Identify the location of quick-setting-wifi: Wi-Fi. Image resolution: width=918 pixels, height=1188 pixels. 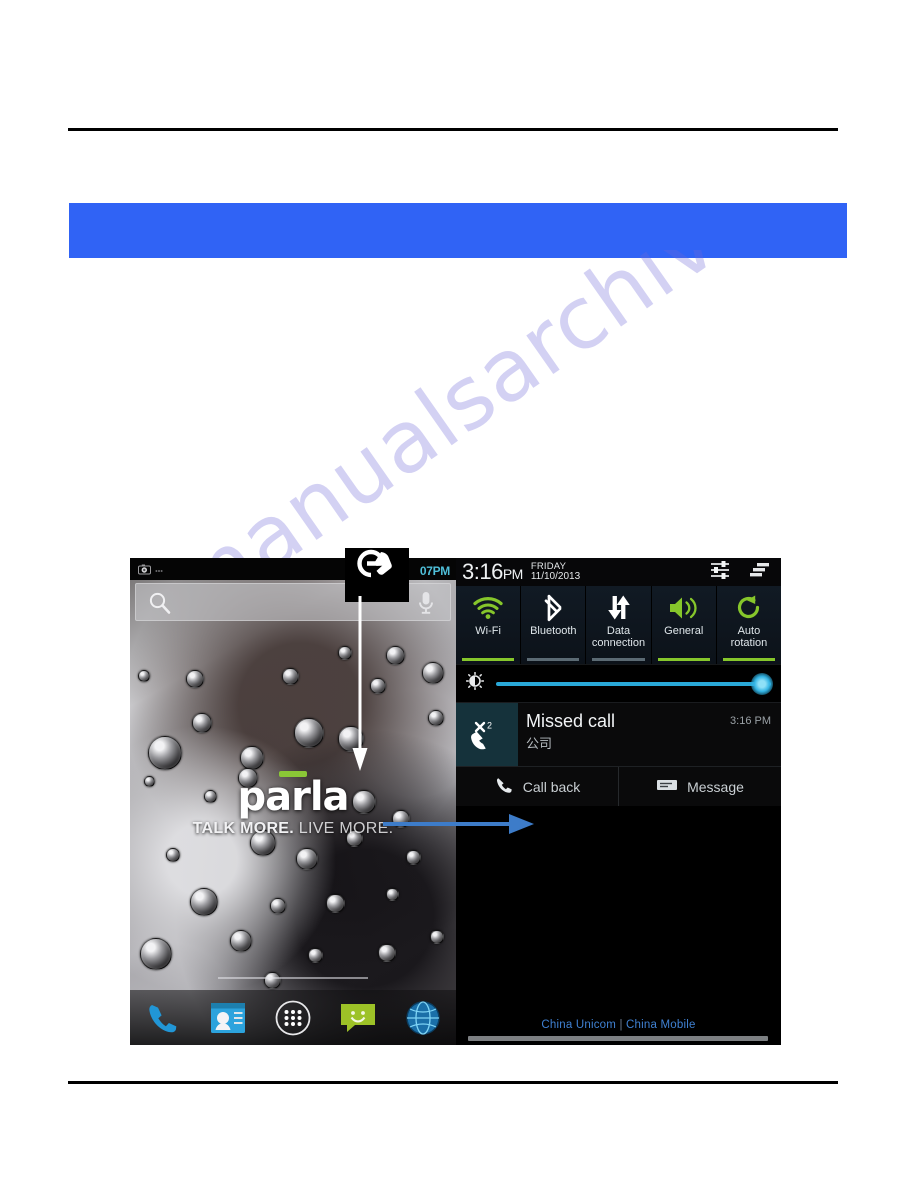
(489, 625).